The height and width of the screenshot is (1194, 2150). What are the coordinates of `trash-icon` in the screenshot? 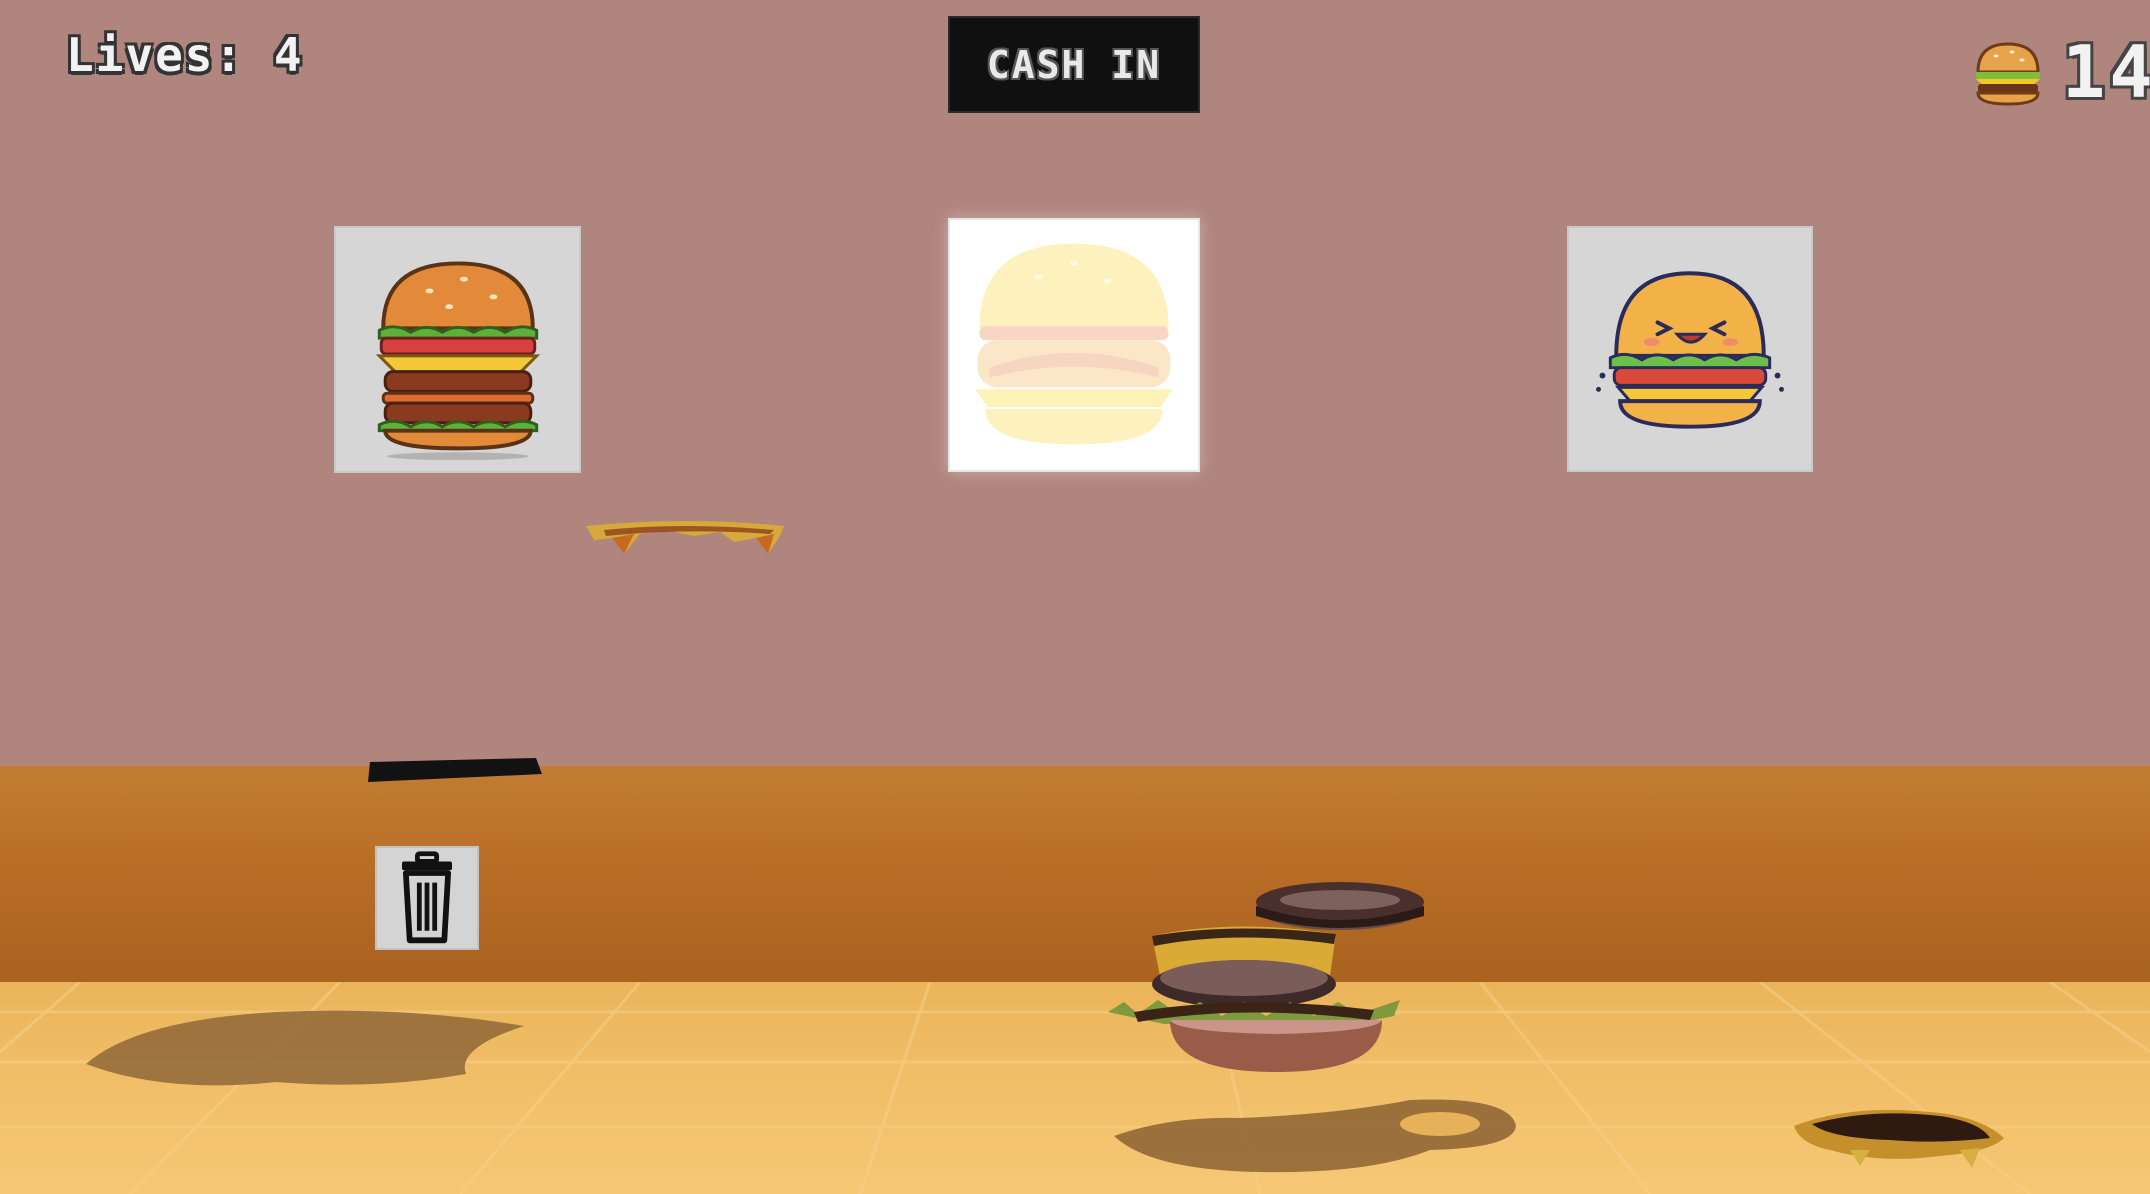 It's located at (427, 897).